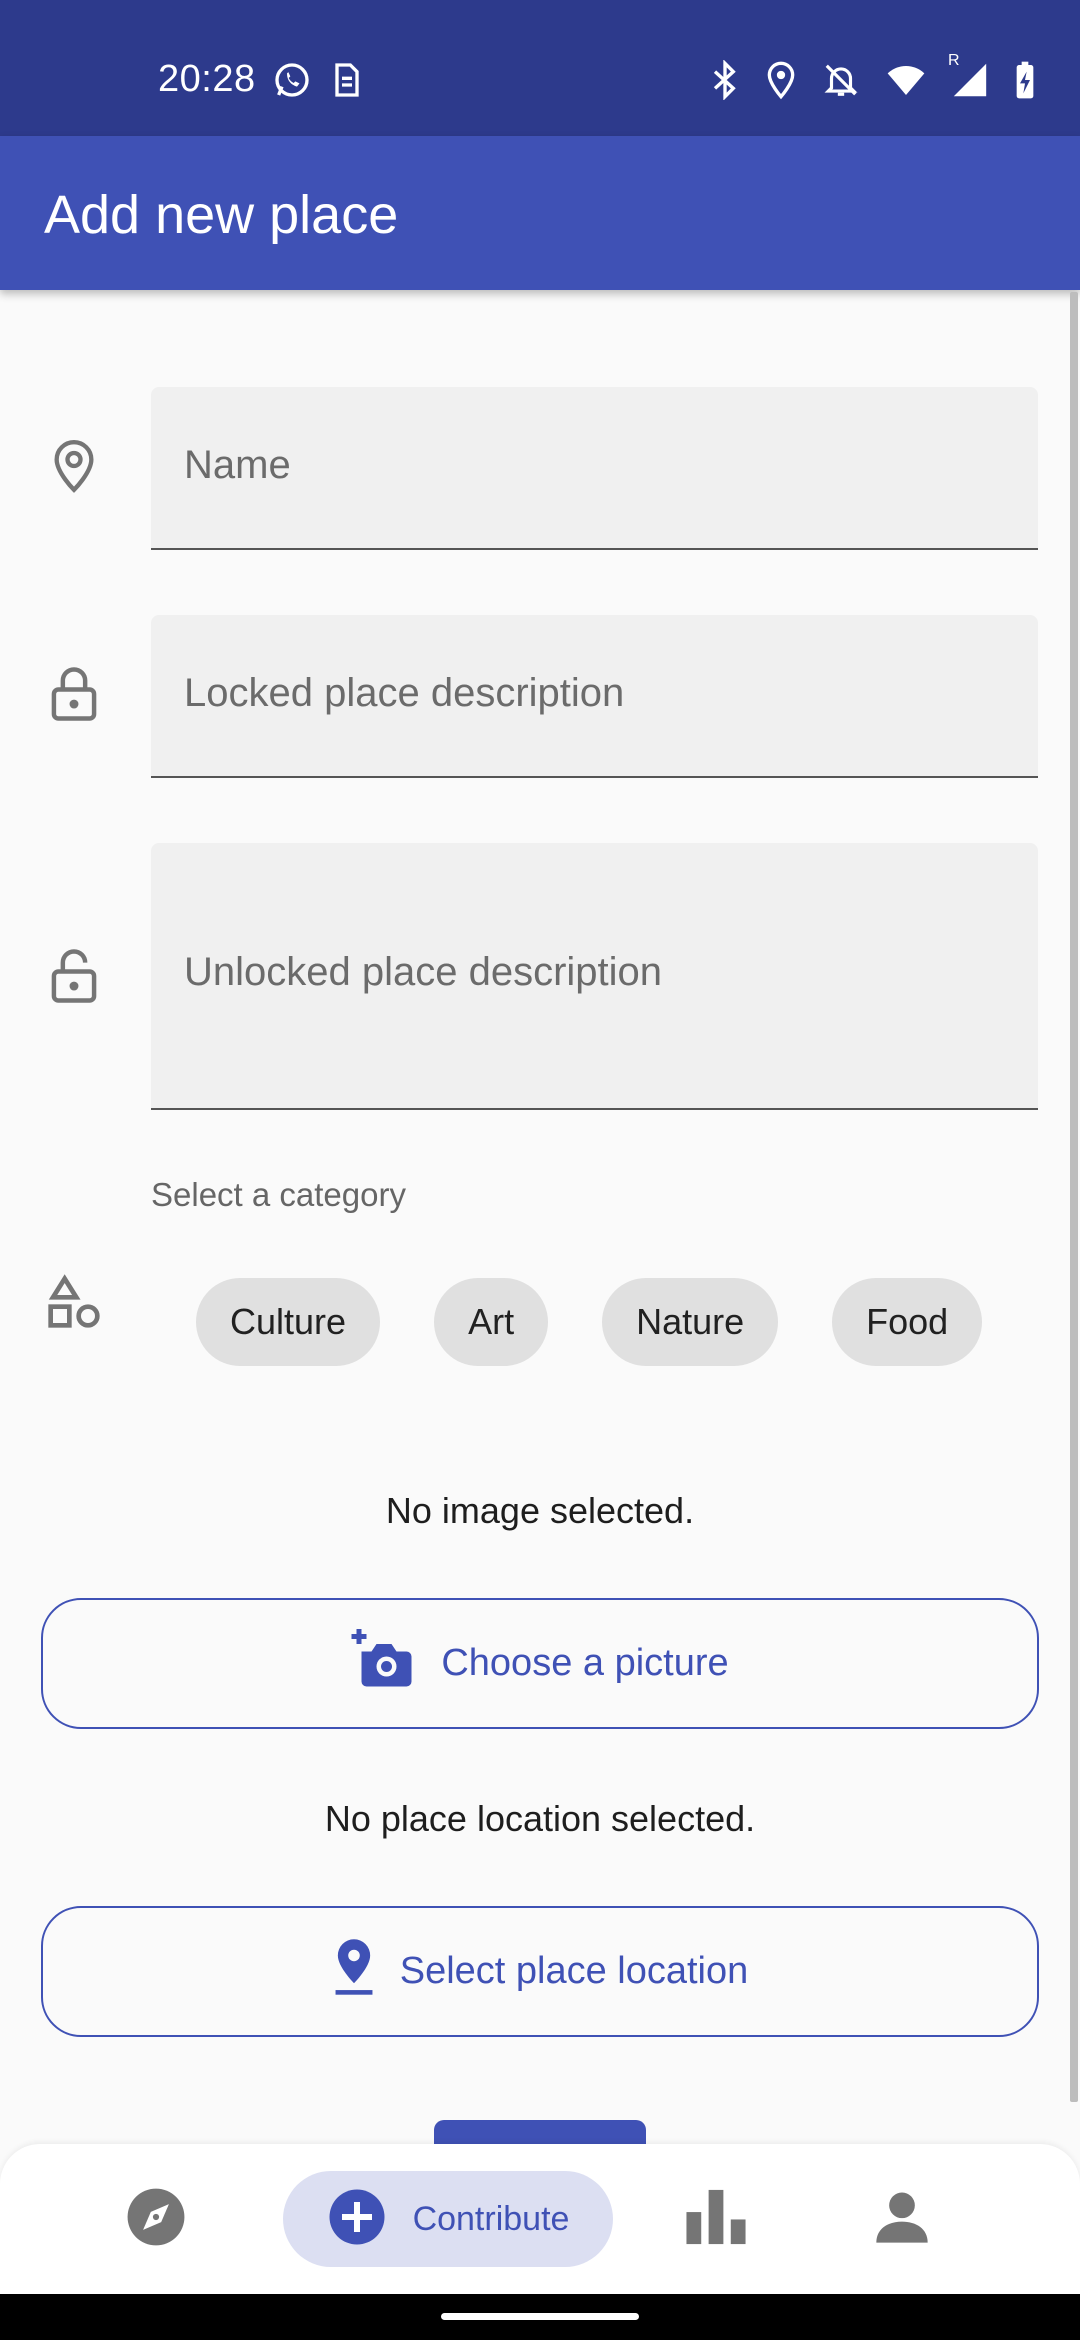 The image size is (1080, 2340). What do you see at coordinates (540, 213) in the screenshot?
I see `app-bar: Add new place` at bounding box center [540, 213].